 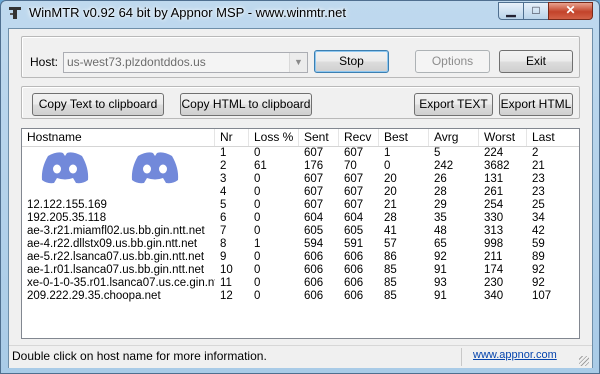 What do you see at coordinates (300, 179) in the screenshot?
I see `table-row: 3 0 607 607 20 26 131 23` at bounding box center [300, 179].